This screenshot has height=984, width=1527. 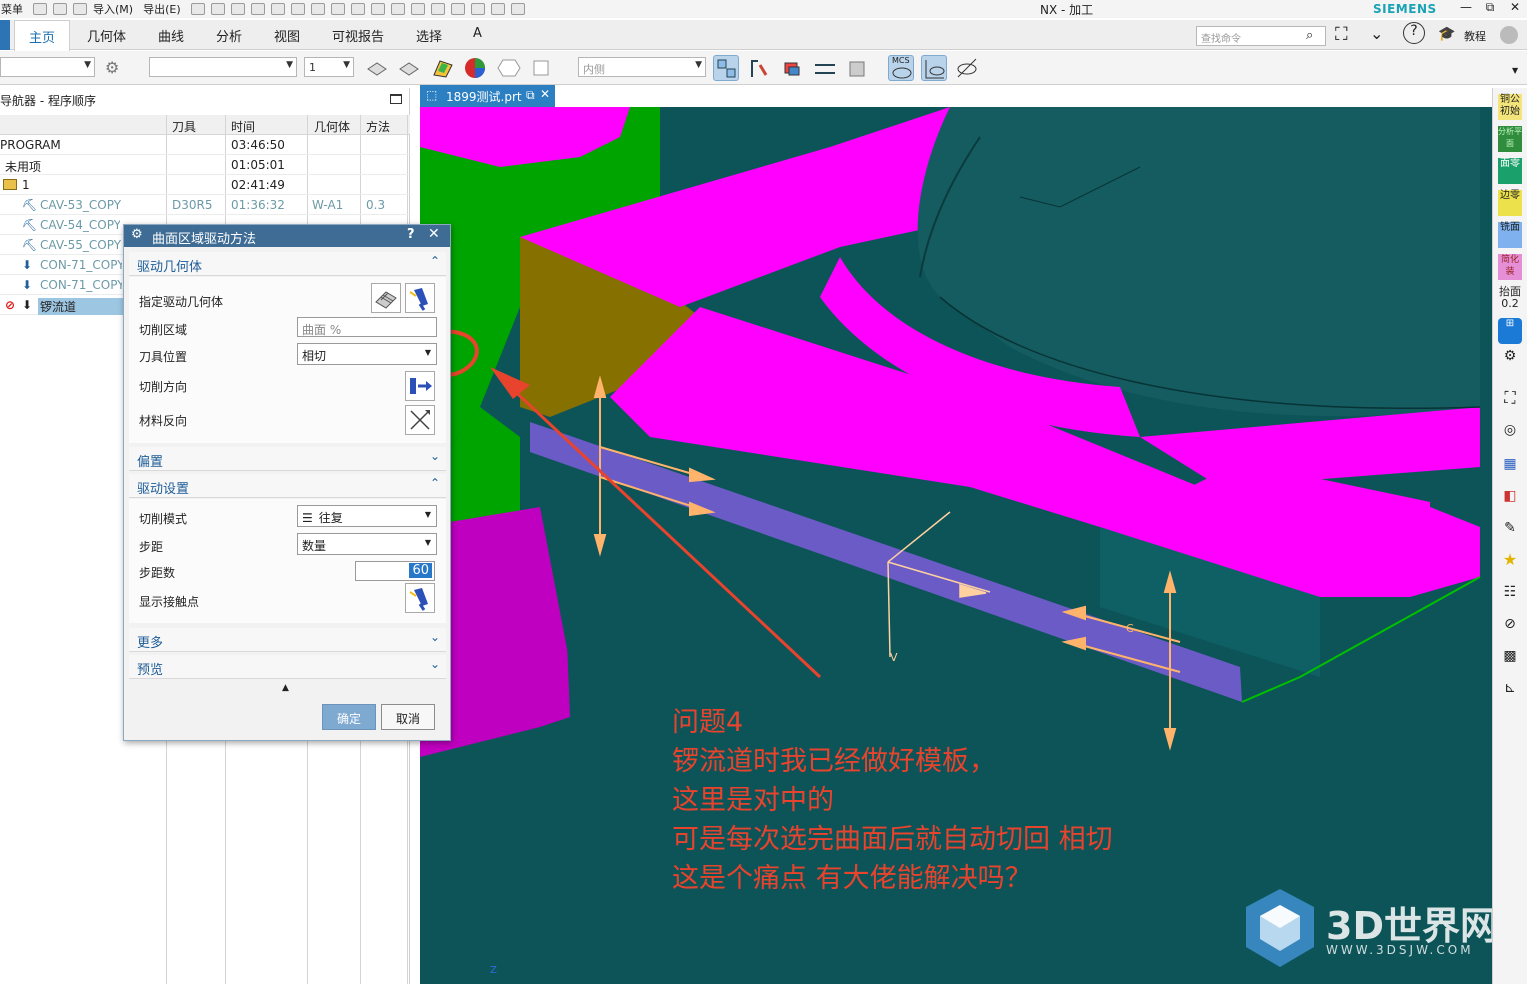 I want to click on tab-a: A, so click(x=477, y=33).